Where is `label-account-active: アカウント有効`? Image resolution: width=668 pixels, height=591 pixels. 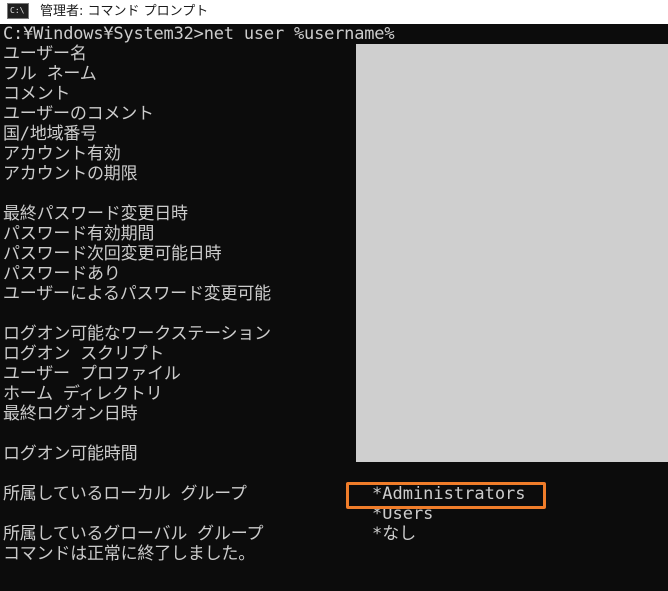 label-account-active: アカウント有効 is located at coordinates (62, 154).